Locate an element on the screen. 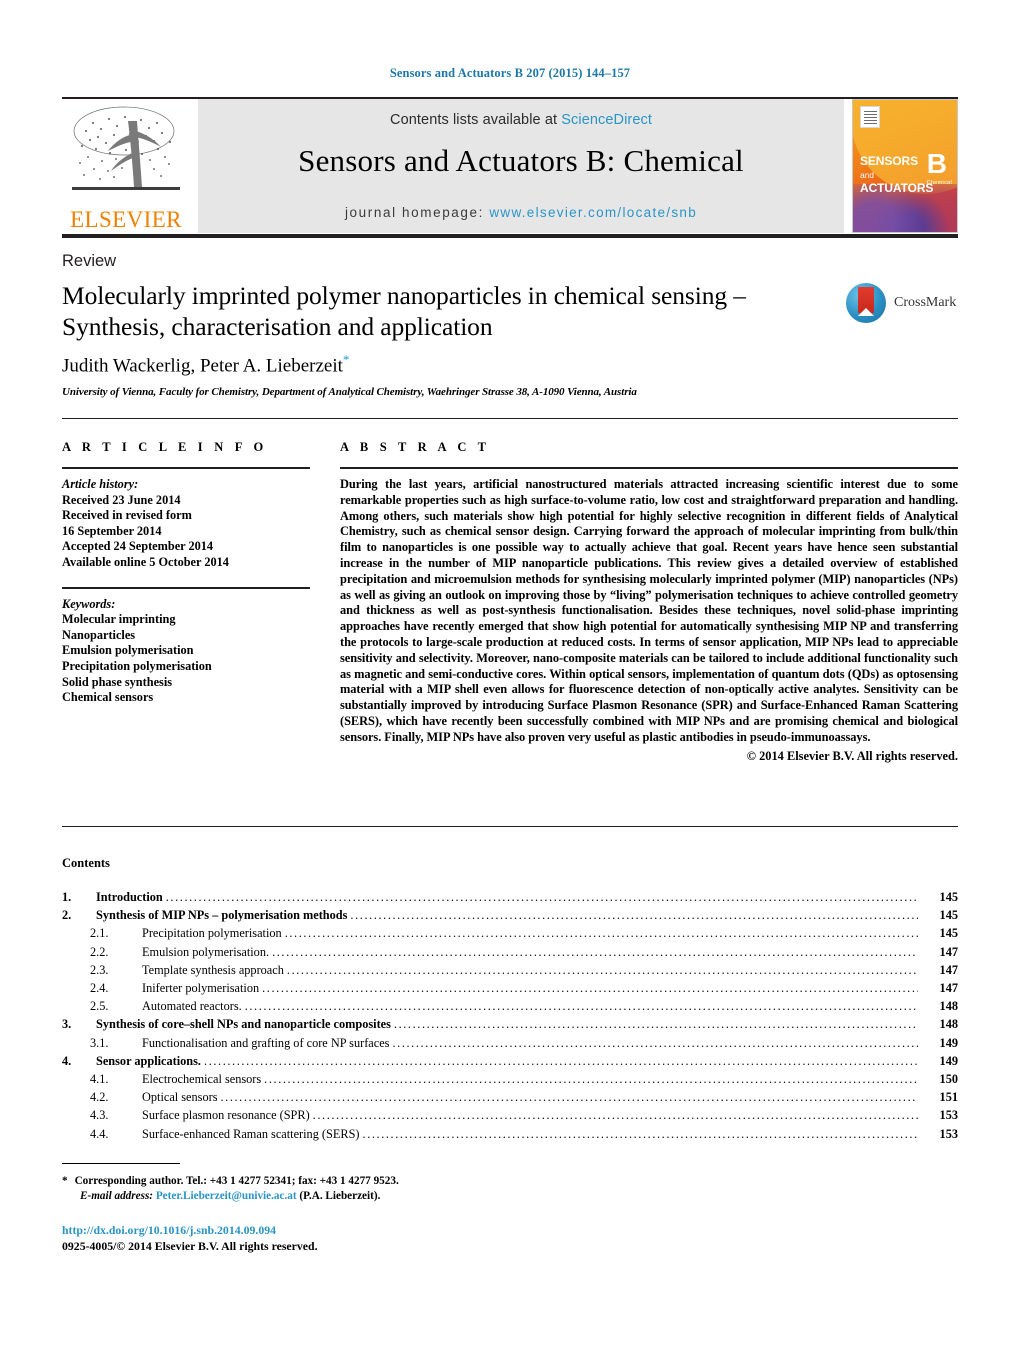  contents-prefix: Contents lists available at is located at coordinates (476, 120).